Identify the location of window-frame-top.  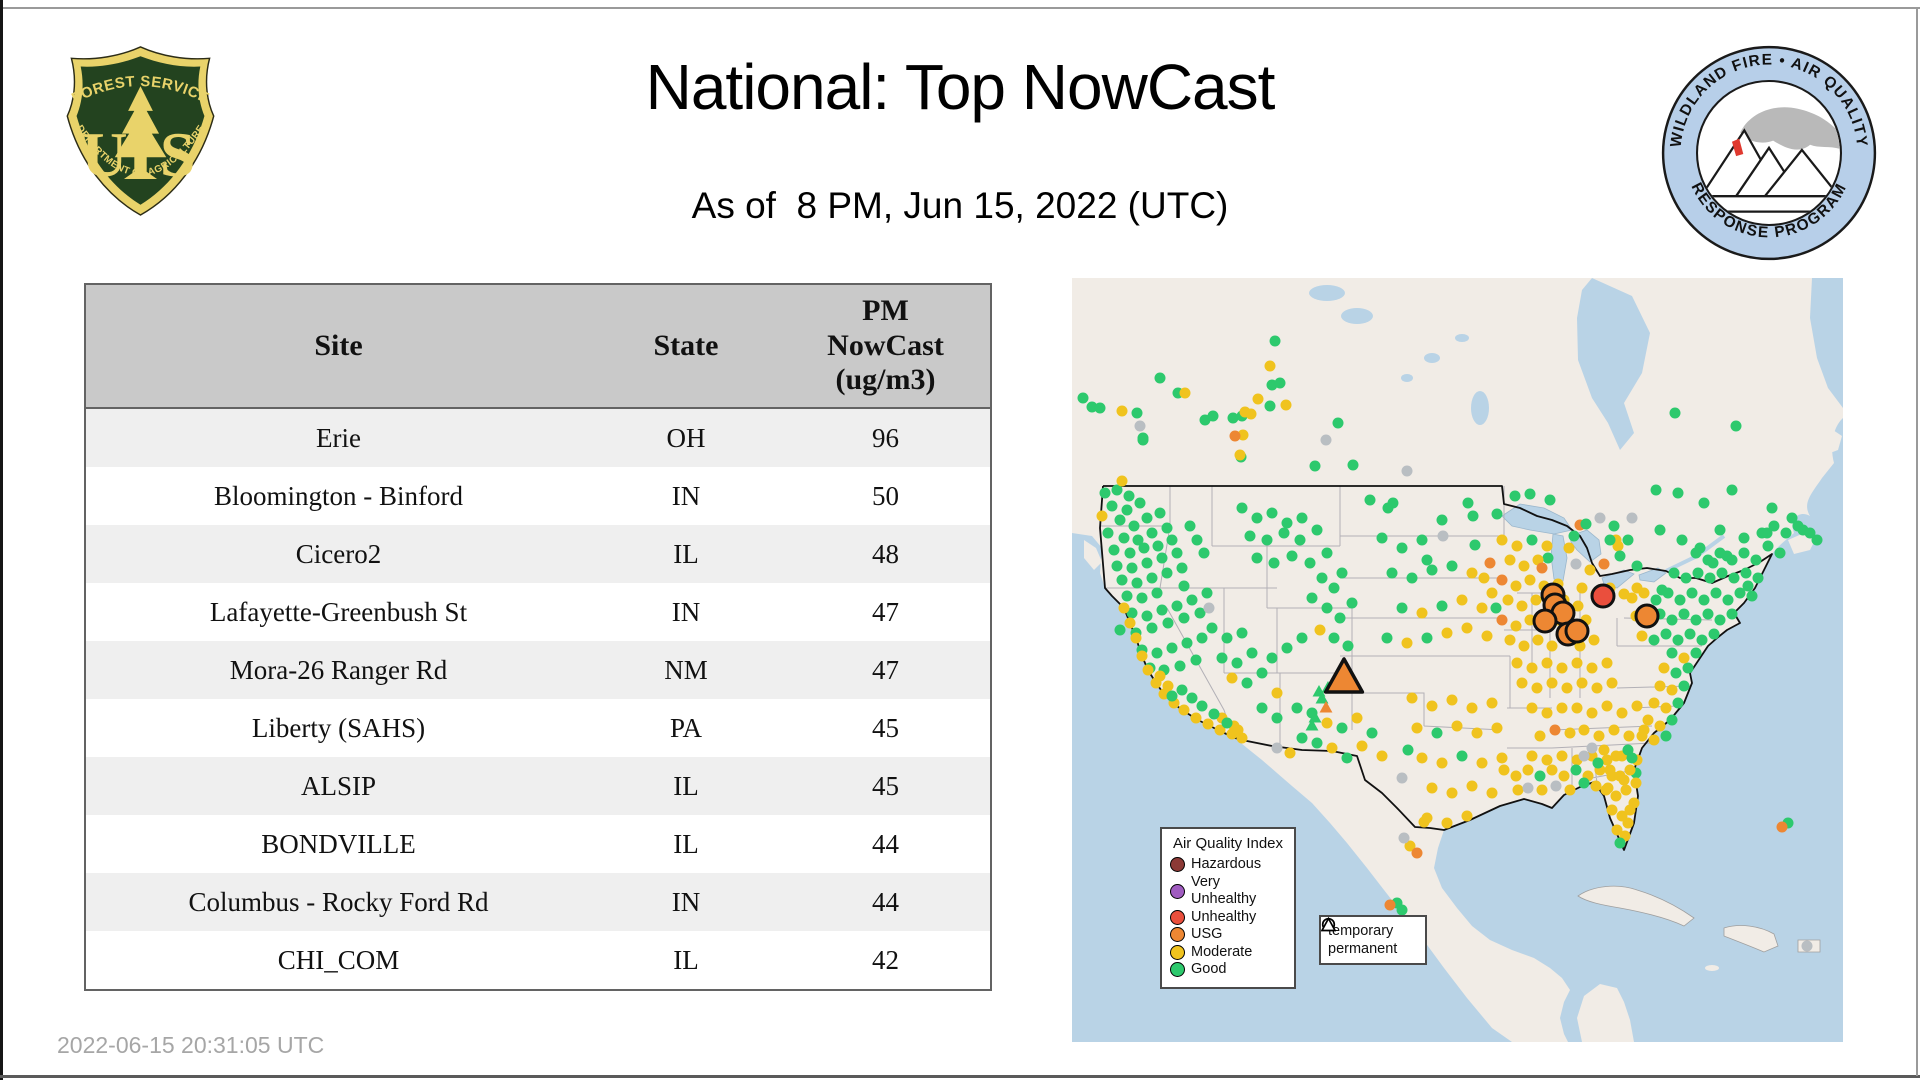
(961, 8).